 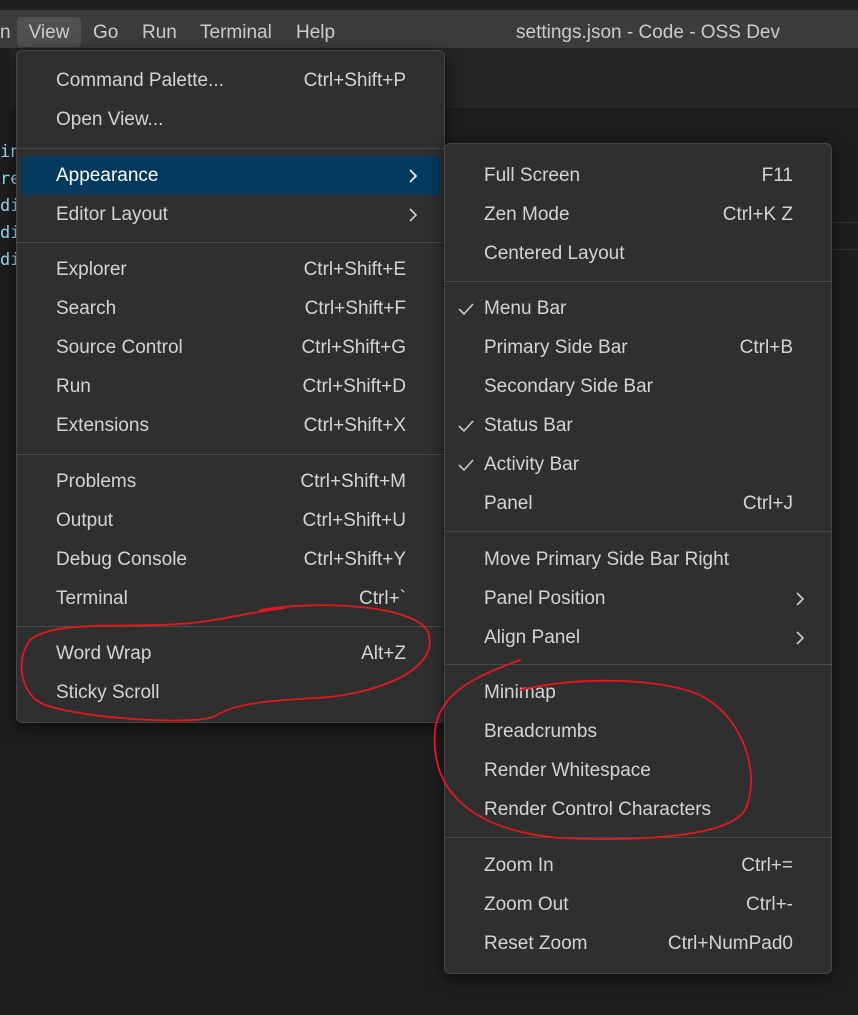 What do you see at coordinates (567, 770) in the screenshot?
I see `menu-item-label: Render Whitespace` at bounding box center [567, 770].